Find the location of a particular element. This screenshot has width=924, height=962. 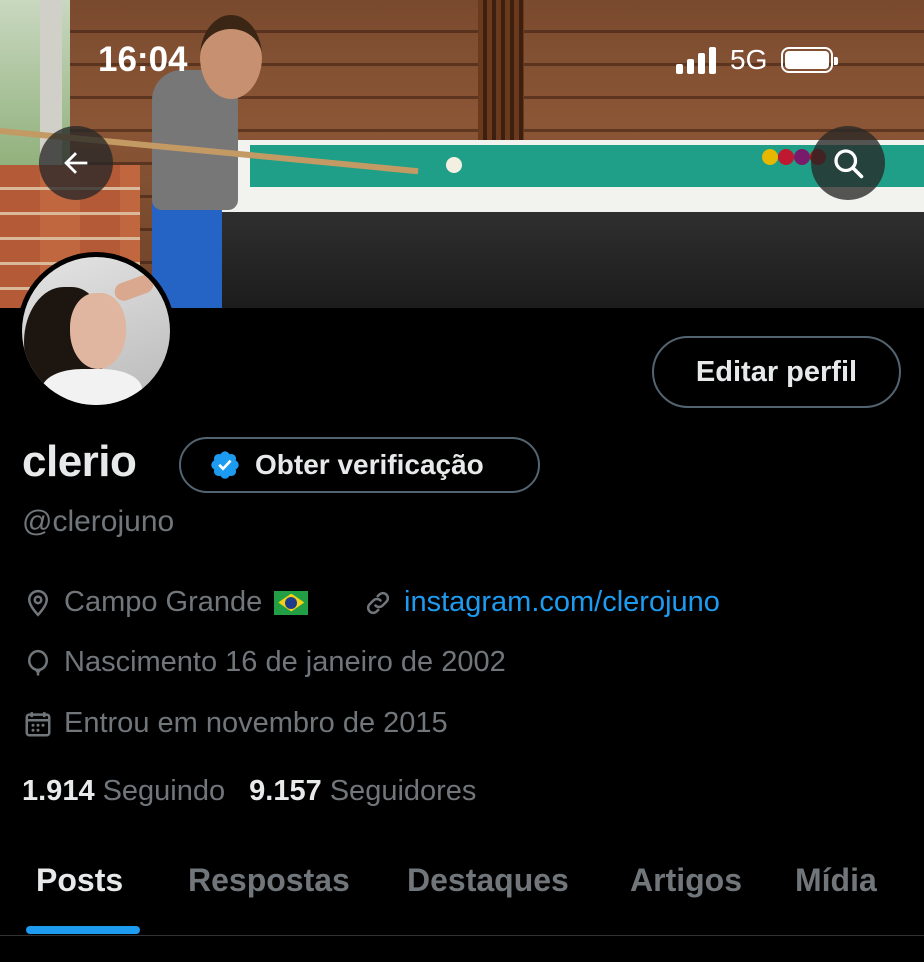

status-indicators: 5G is located at coordinates (757, 60).